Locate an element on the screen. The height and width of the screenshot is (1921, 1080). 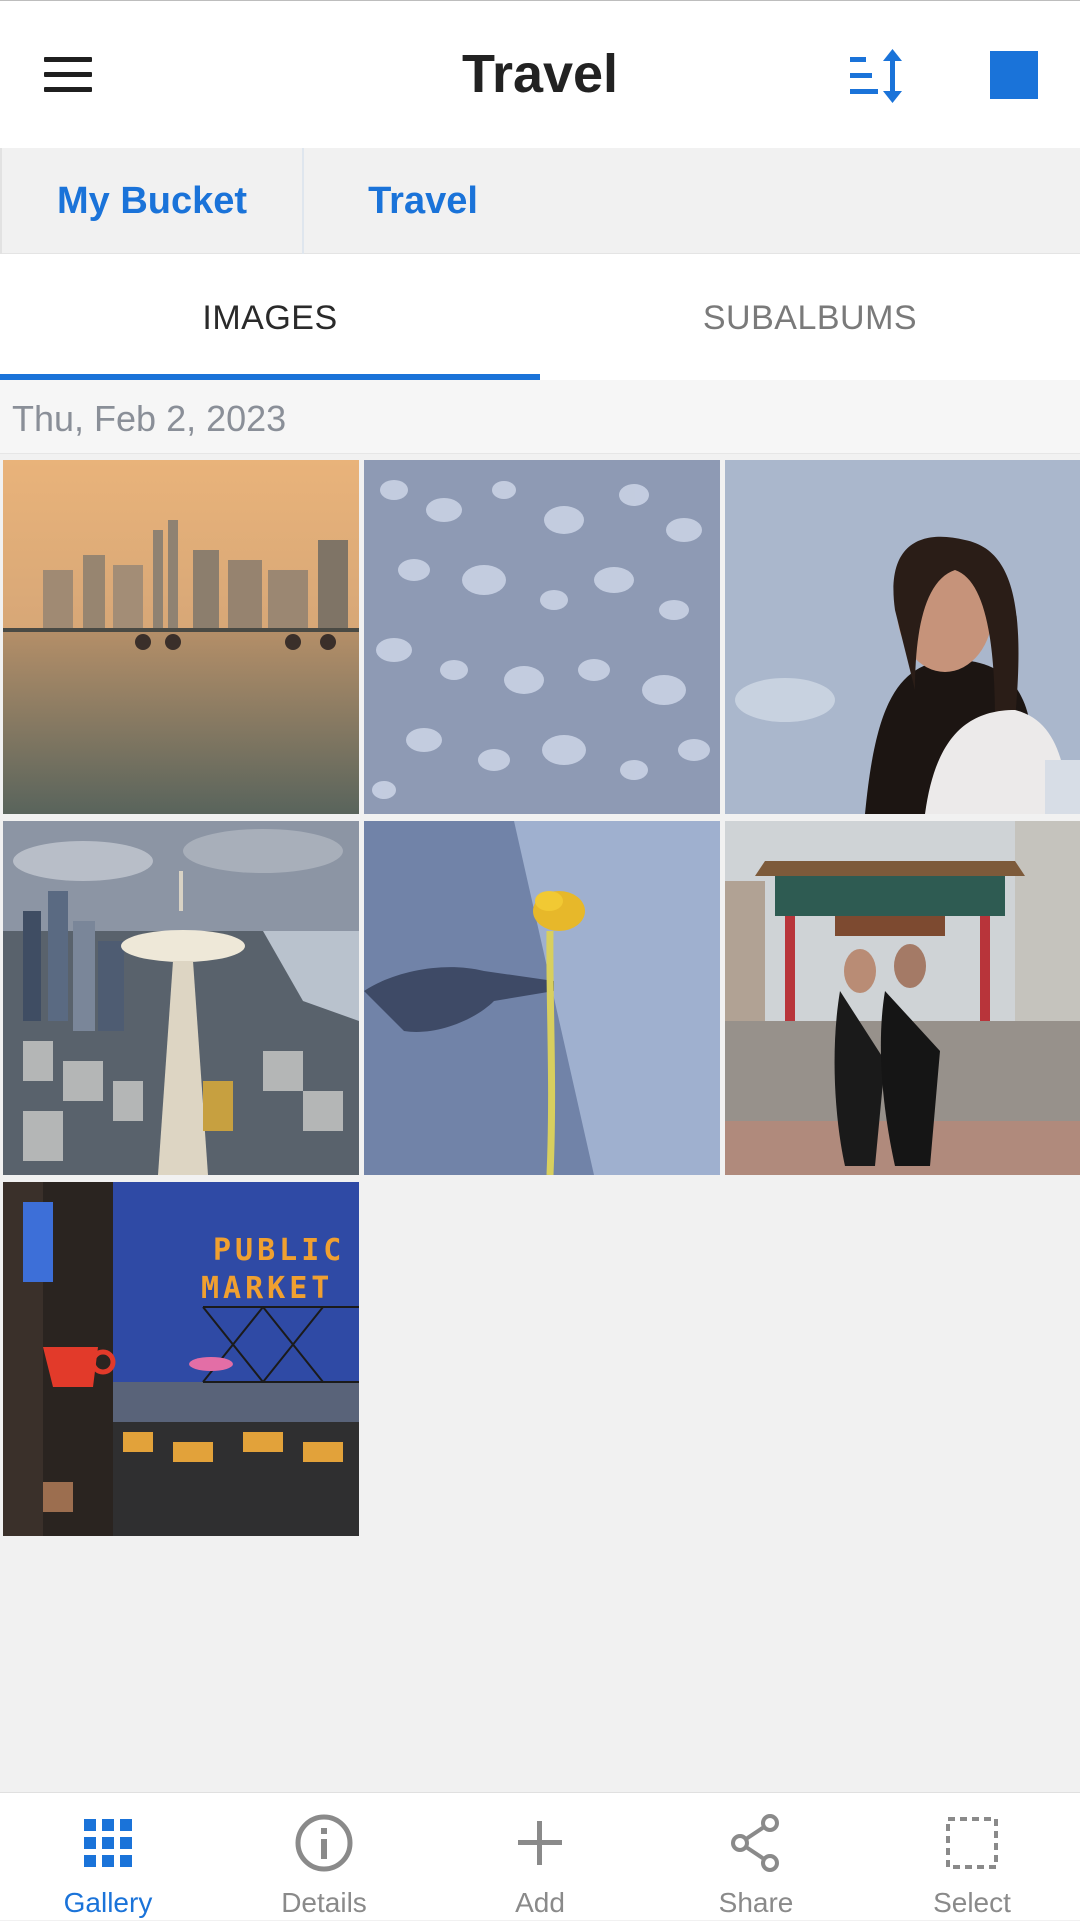
nav-label-gallery: Gallery is located at coordinates (108, 1902).